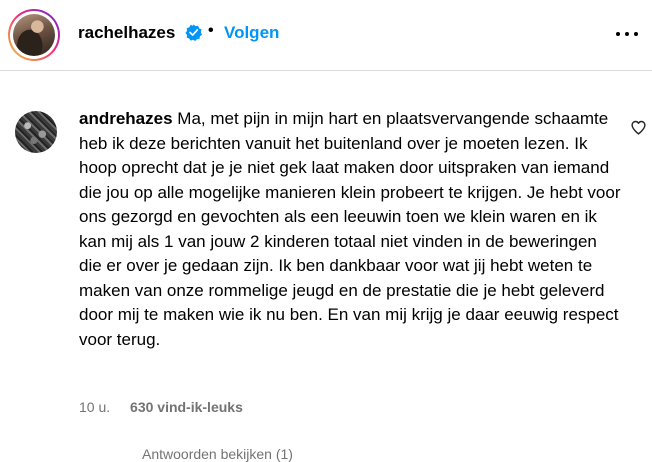 The height and width of the screenshot is (462, 652). Describe the element at coordinates (94, 407) in the screenshot. I see `comment-timestamp: 10 u.` at that location.